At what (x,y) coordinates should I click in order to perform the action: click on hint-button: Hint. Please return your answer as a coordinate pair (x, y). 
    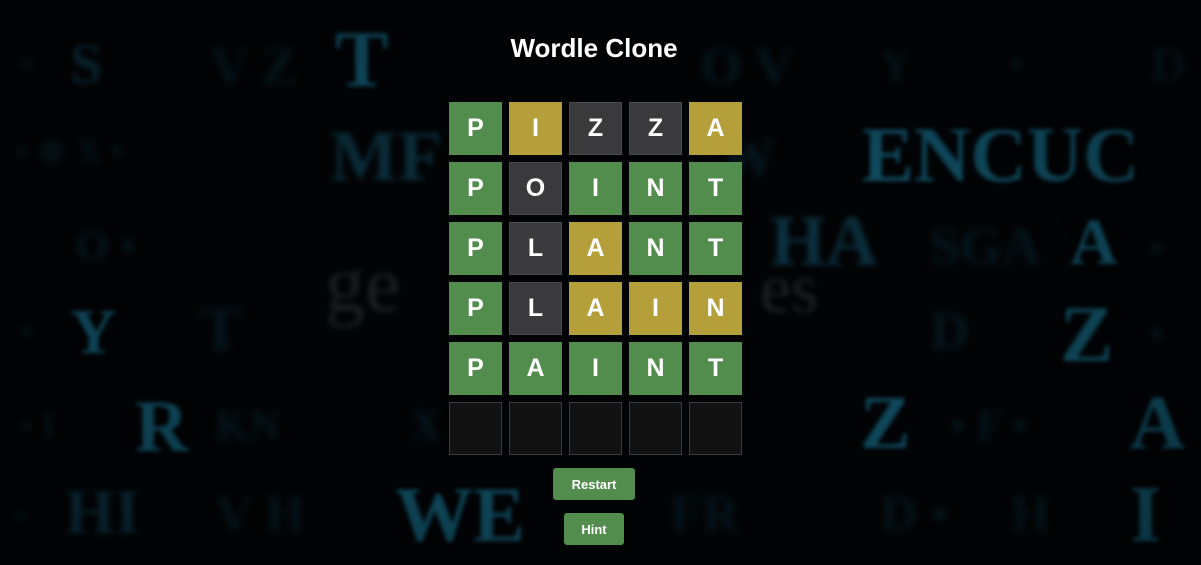
    Looking at the image, I should click on (594, 529).